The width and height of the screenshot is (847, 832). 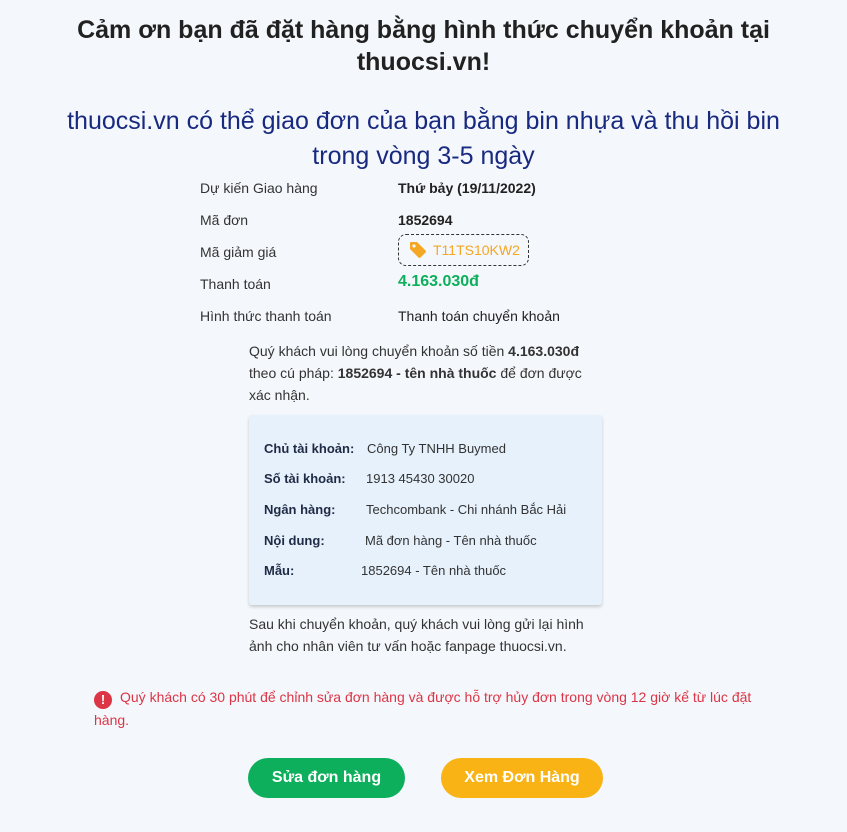 I want to click on holder-label: Chủ tài khoản:, so click(x=309, y=448).